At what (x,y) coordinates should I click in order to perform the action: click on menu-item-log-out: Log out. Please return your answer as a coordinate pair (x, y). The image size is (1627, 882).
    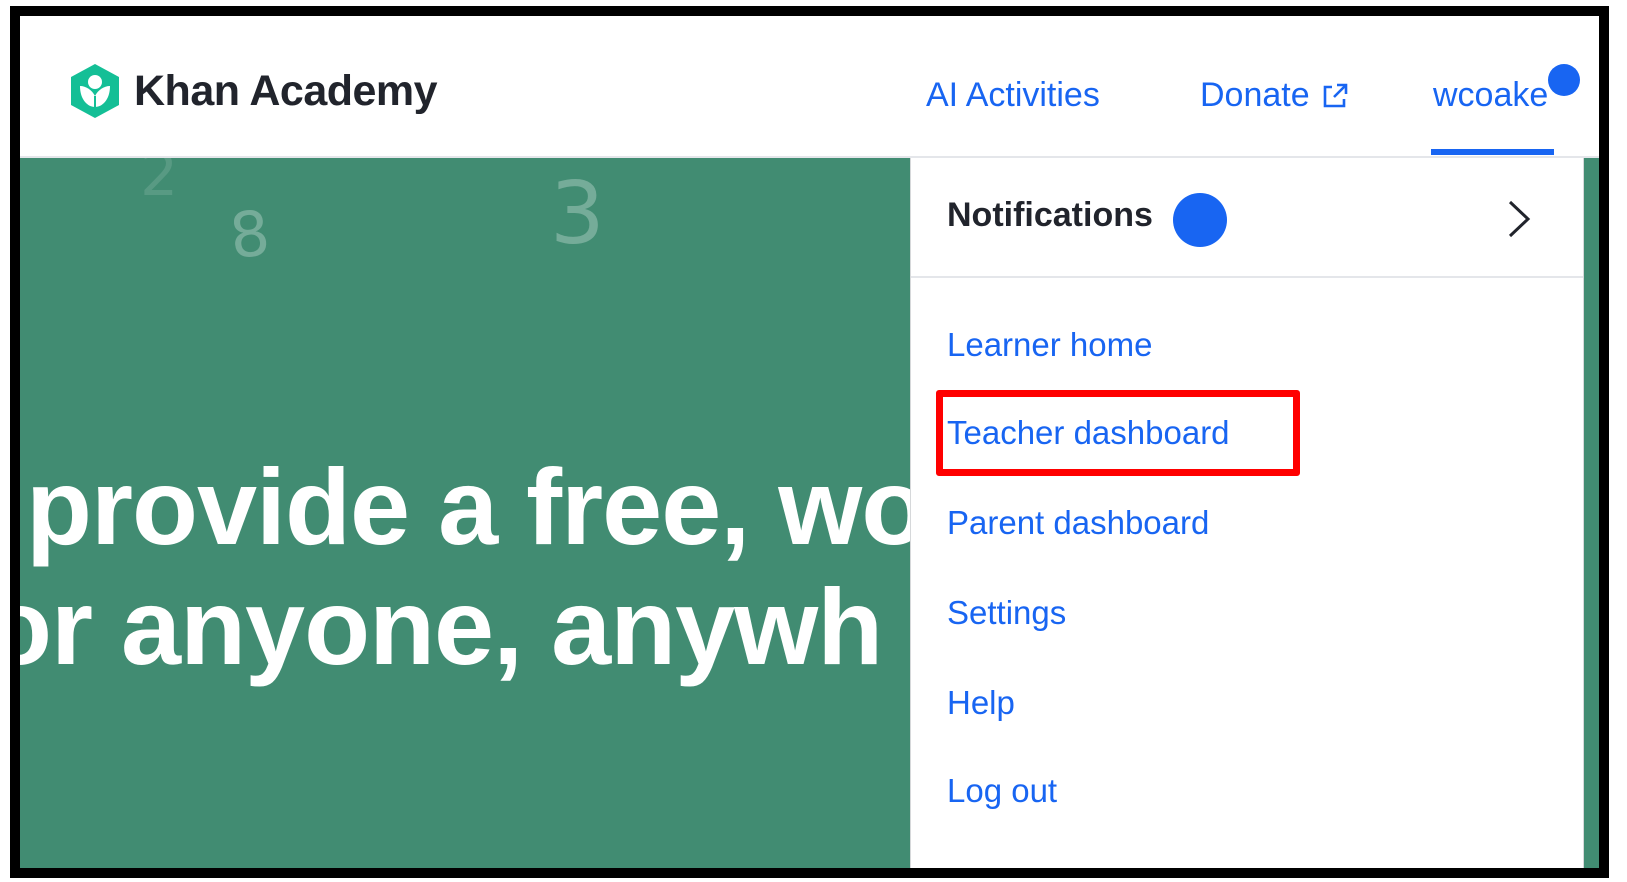
    Looking at the image, I should click on (1002, 791).